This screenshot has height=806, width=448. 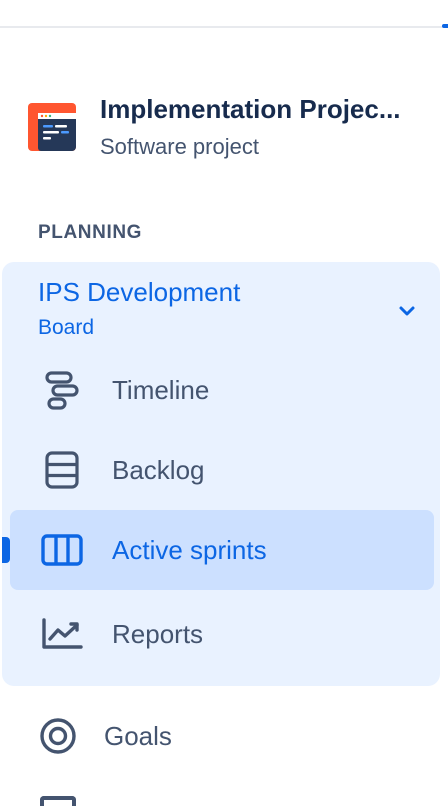 I want to click on sidebar-item-reports: Reports, so click(x=222, y=634).